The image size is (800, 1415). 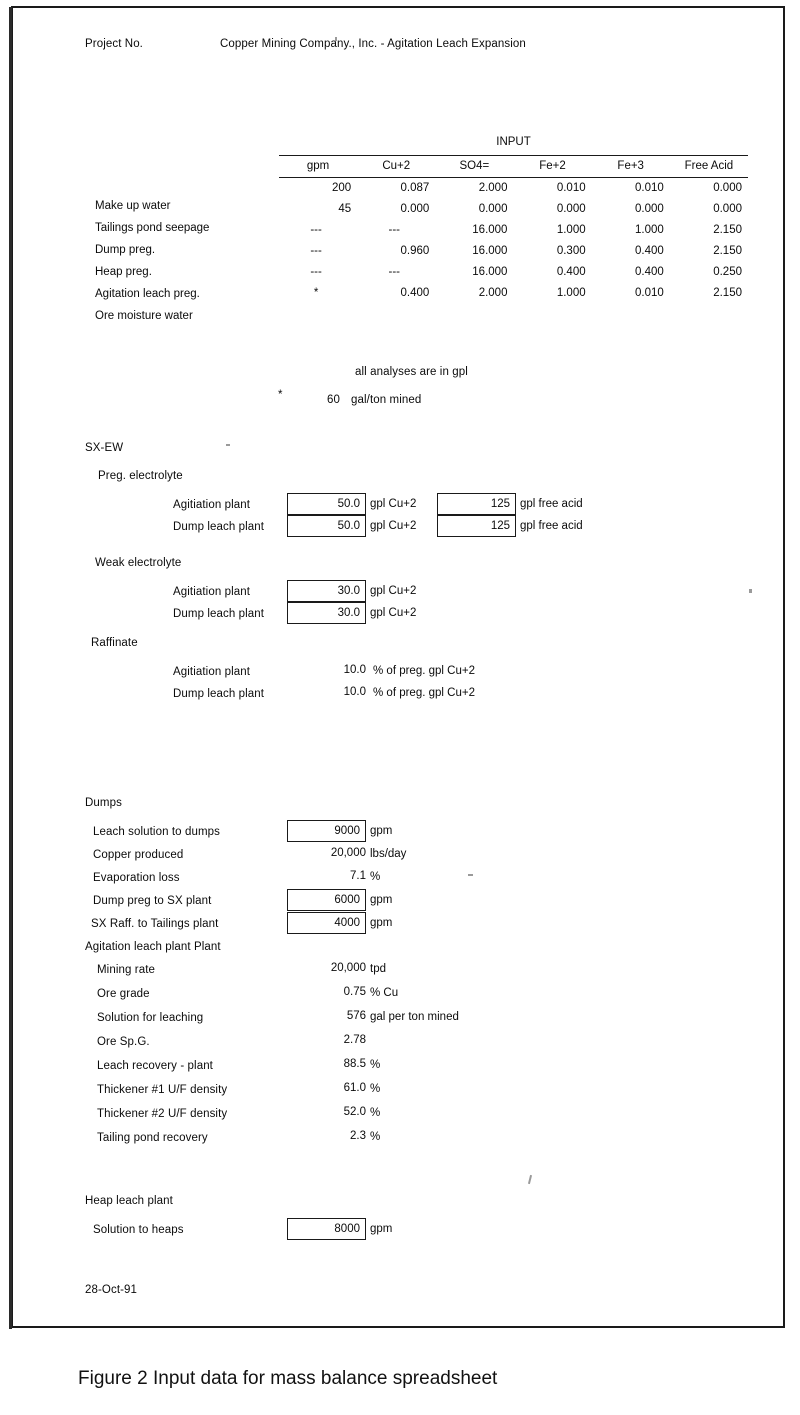 I want to click on unit-mining-rate: tpd, so click(x=378, y=969).